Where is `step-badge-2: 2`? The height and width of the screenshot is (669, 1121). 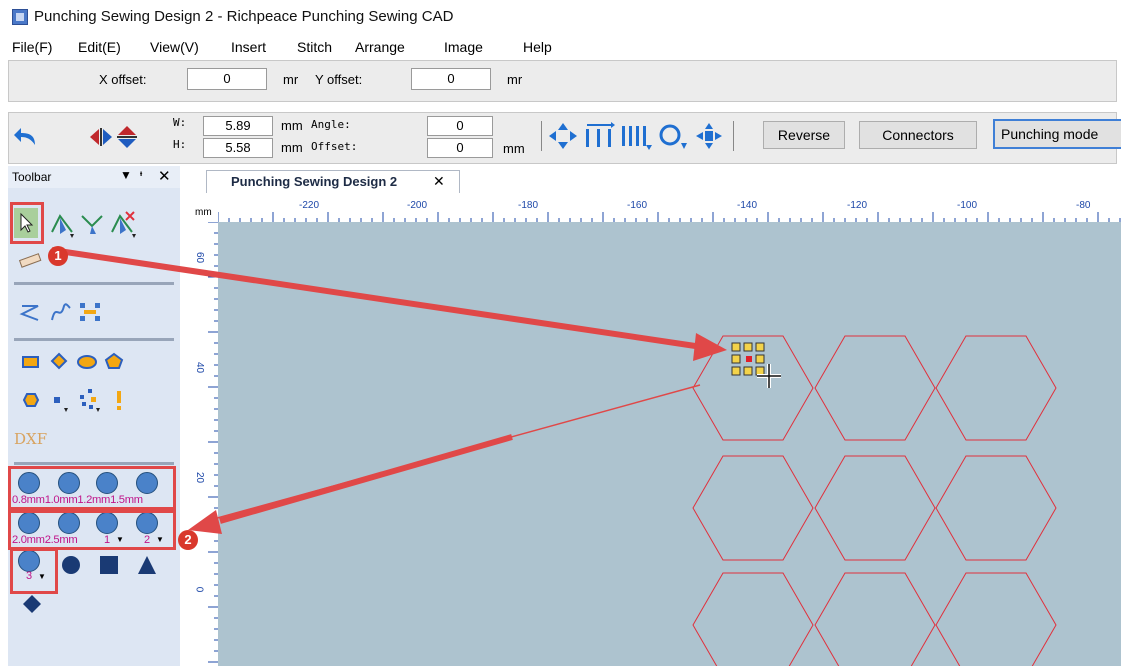 step-badge-2: 2 is located at coordinates (188, 540).